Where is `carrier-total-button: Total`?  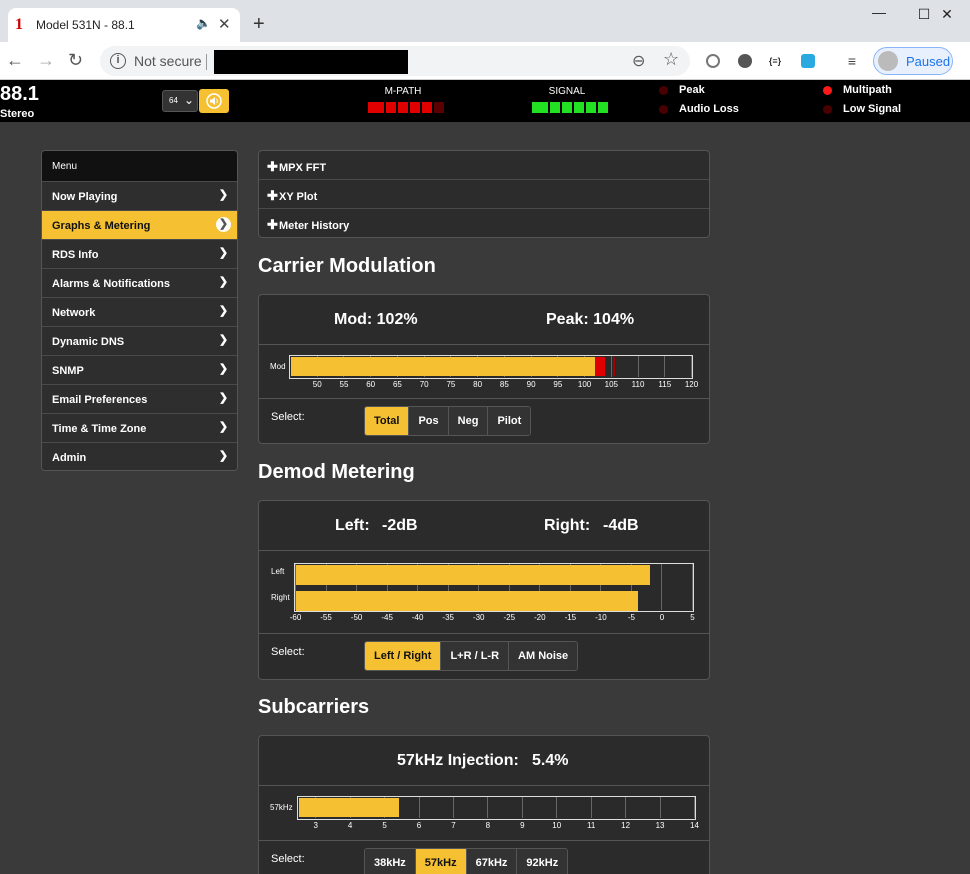 carrier-total-button: Total is located at coordinates (387, 421).